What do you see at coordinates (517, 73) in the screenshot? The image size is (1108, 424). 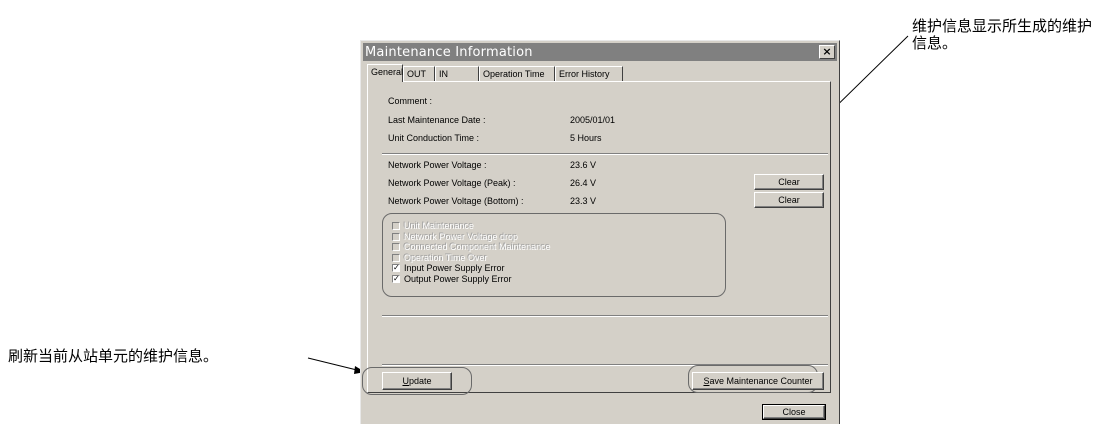 I see `tab-operation-time: Operation Time` at bounding box center [517, 73].